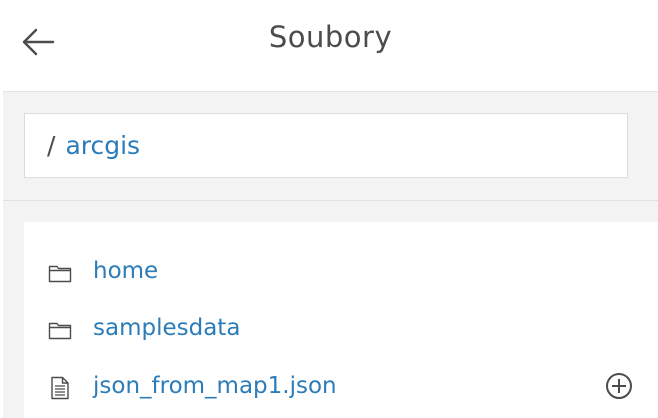  Describe the element at coordinates (330, 37) in the screenshot. I see `page-title: Soubory` at that location.